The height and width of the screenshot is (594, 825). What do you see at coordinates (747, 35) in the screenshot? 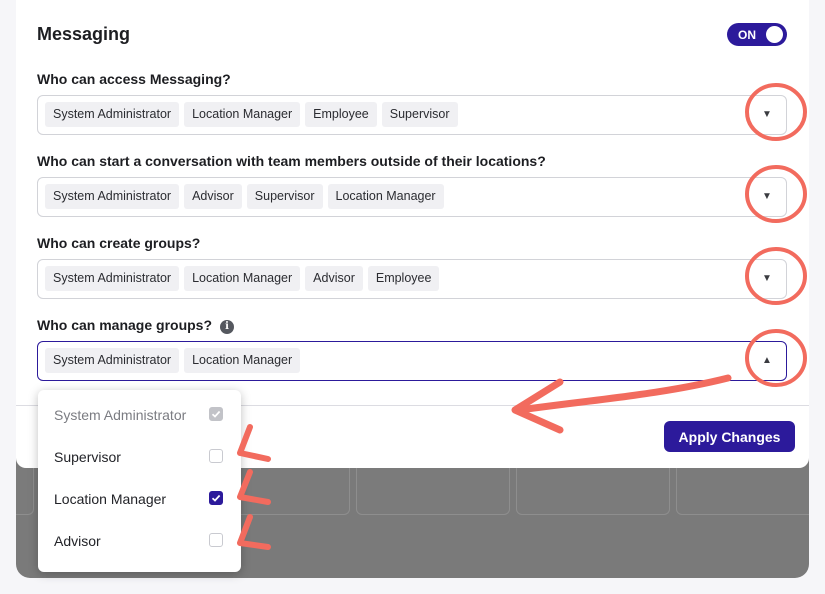
I see `toggle-label: ON` at bounding box center [747, 35].